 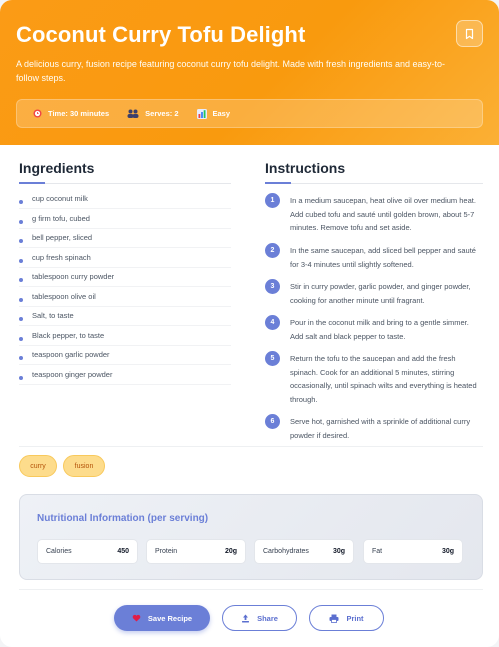 I want to click on nutrition-title: Nutritional Information (per serving), so click(x=123, y=518).